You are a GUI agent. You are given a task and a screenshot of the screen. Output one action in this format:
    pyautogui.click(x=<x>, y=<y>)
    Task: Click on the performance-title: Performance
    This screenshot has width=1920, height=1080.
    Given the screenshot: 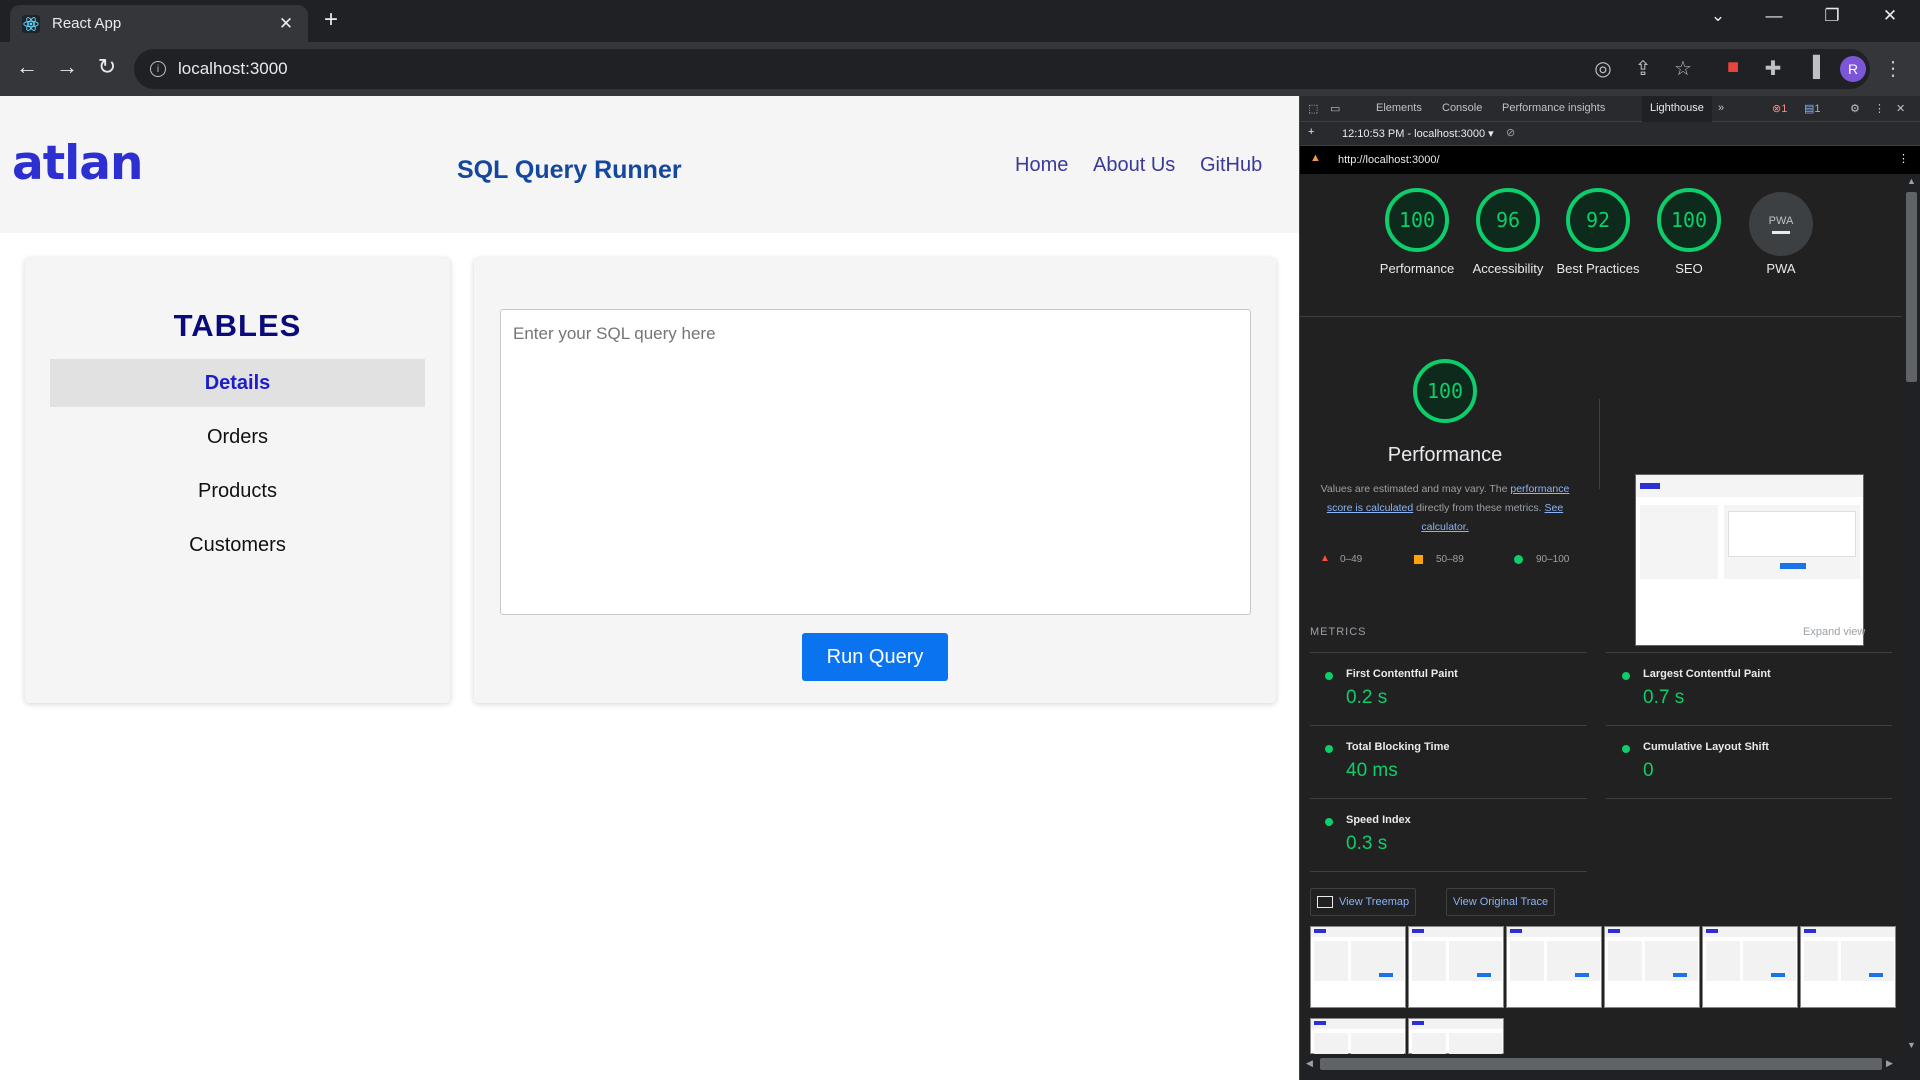 What is the action you would take?
    pyautogui.click(x=1445, y=455)
    